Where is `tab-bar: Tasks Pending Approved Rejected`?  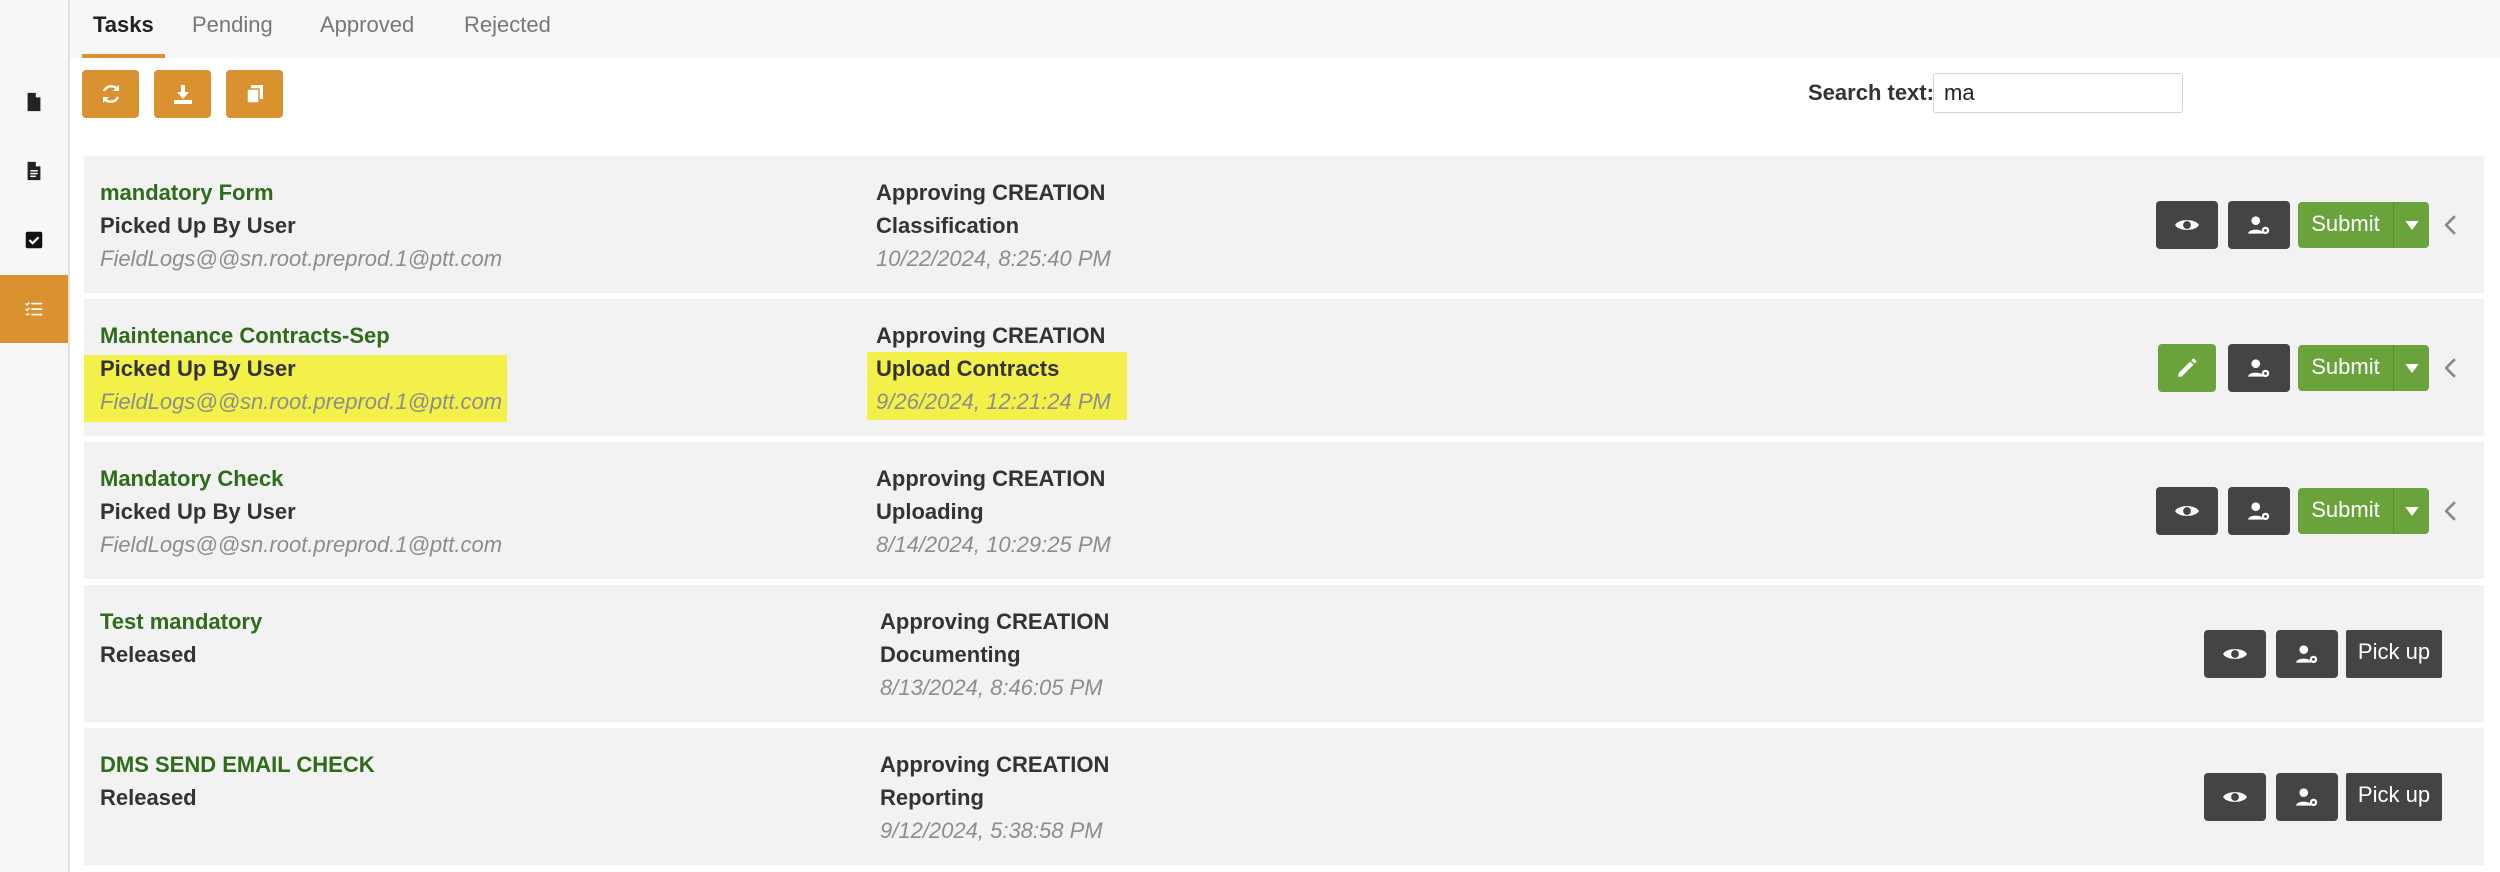
tab-bar: Tasks Pending Approved Rejected is located at coordinates (1285, 29).